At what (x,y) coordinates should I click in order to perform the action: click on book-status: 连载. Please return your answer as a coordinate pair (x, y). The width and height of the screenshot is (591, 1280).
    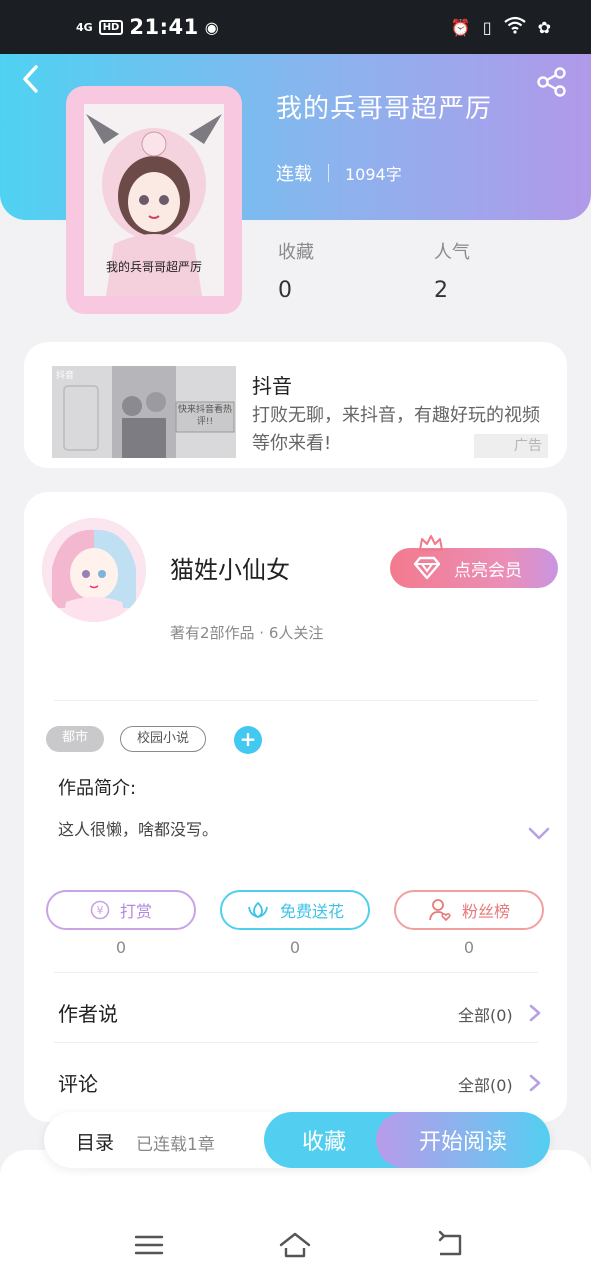
    Looking at the image, I should click on (294, 174).